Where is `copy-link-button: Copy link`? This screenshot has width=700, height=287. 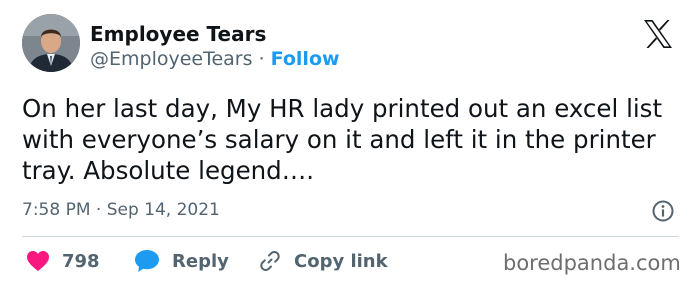
copy-link-button: Copy link is located at coordinates (323, 261).